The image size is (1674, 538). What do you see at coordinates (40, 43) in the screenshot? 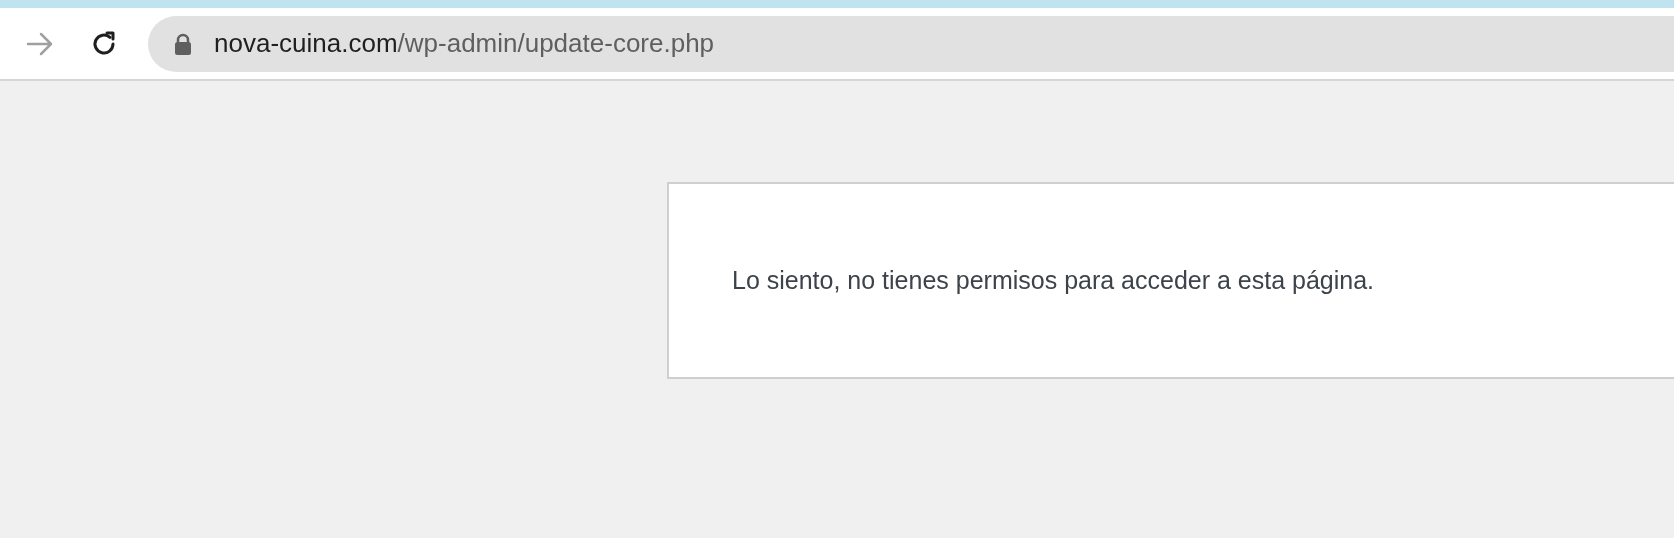
I see `forward-icon` at bounding box center [40, 43].